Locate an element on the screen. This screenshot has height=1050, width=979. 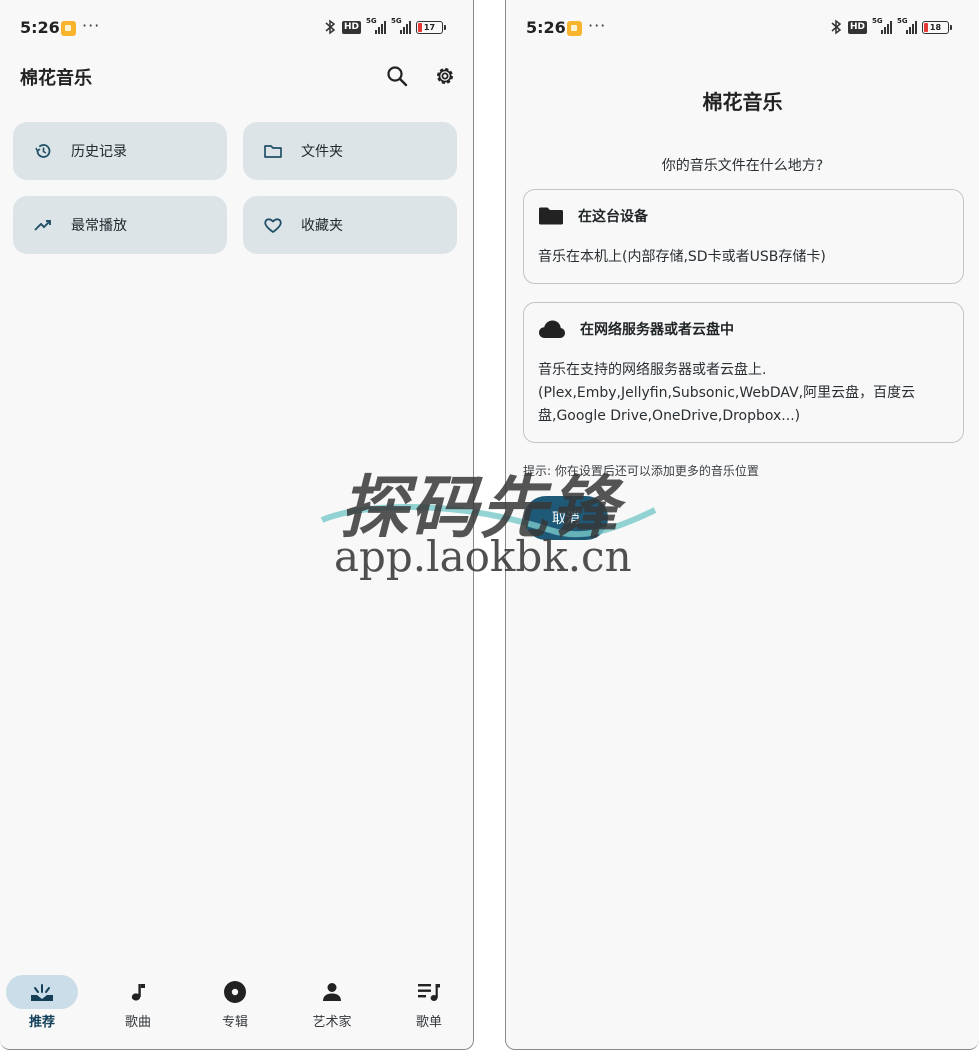
status-bar: 5:26 ··· HD 5G 5G 17 is located at coordinates (236, 29).